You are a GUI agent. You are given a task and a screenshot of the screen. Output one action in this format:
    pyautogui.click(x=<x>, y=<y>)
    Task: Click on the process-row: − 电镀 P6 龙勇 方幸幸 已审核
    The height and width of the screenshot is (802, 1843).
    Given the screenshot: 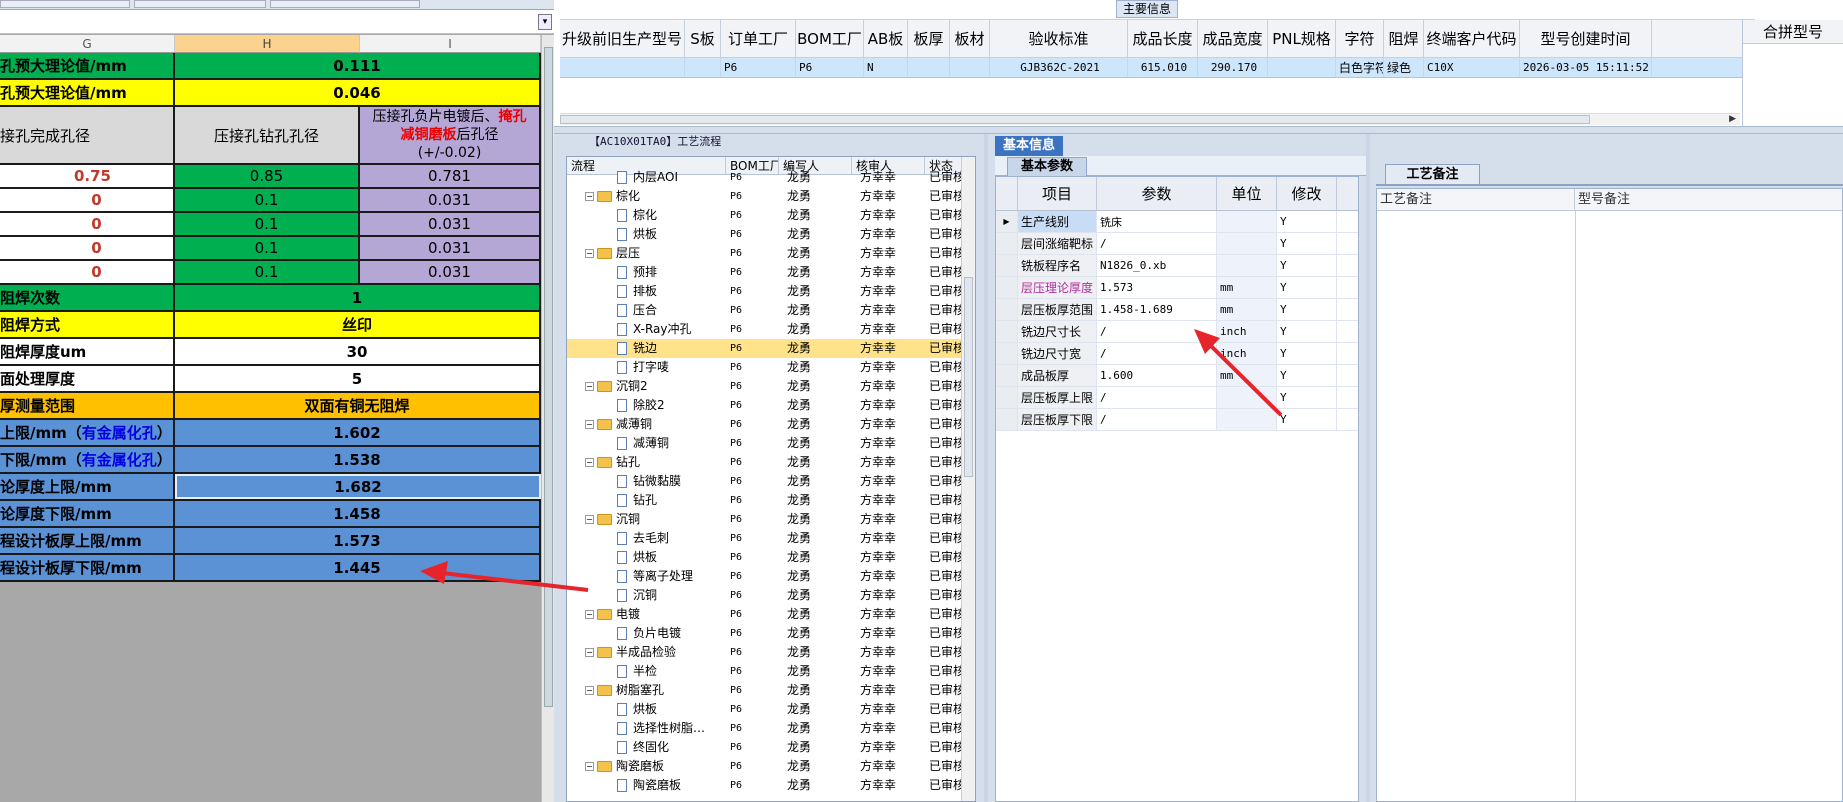 What is the action you would take?
    pyautogui.click(x=771, y=614)
    